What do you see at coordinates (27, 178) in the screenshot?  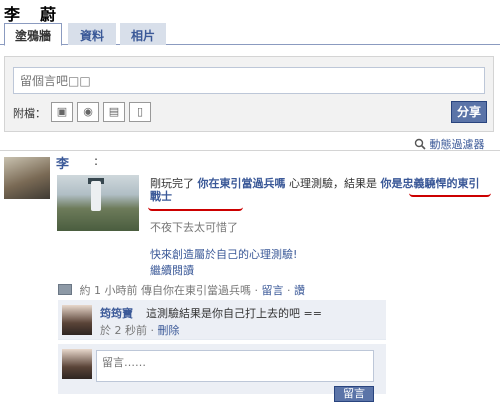 I see `author-avatar` at bounding box center [27, 178].